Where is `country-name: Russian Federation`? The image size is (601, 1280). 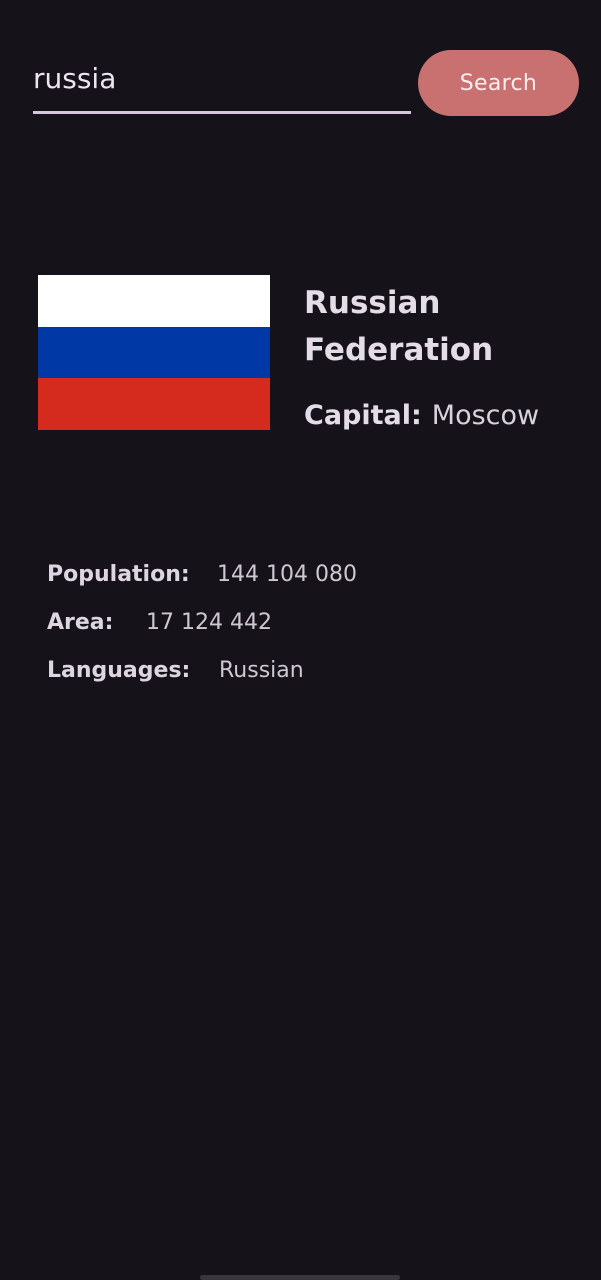
country-name: Russian Federation is located at coordinates (399, 326).